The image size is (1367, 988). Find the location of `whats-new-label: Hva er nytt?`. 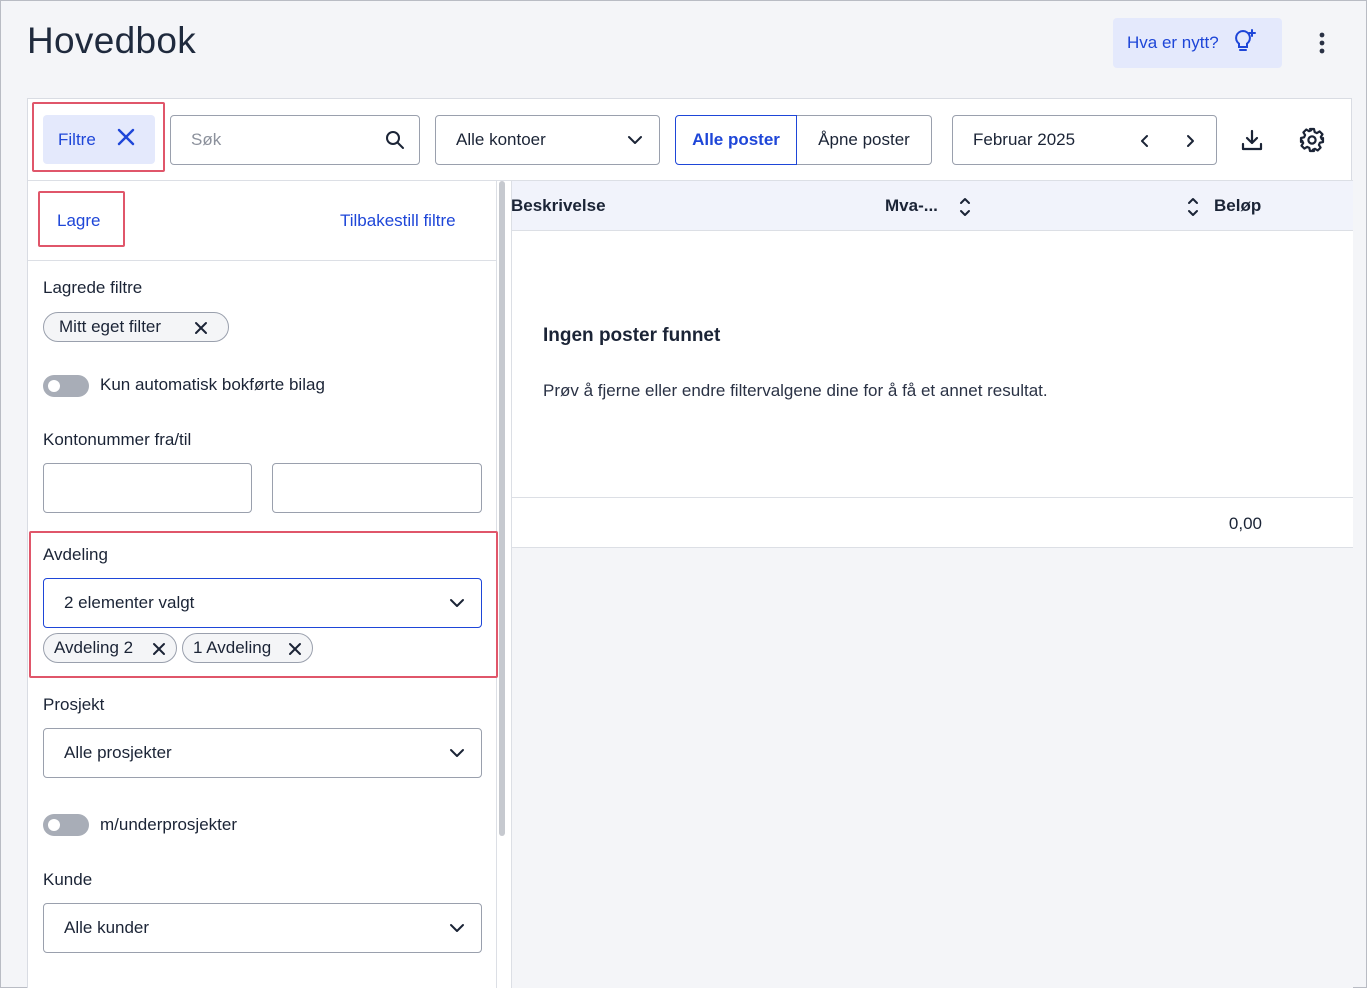

whats-new-label: Hva er nytt? is located at coordinates (1173, 42).